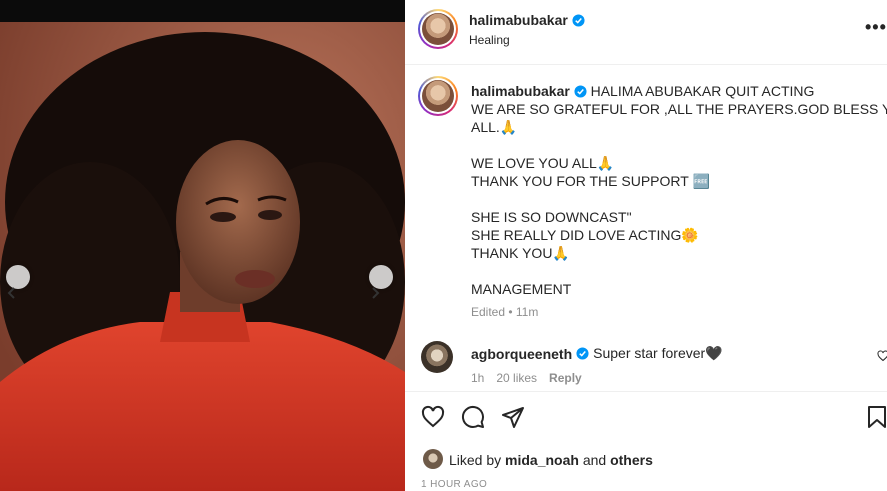  I want to click on comment-time: 1h, so click(477, 378).